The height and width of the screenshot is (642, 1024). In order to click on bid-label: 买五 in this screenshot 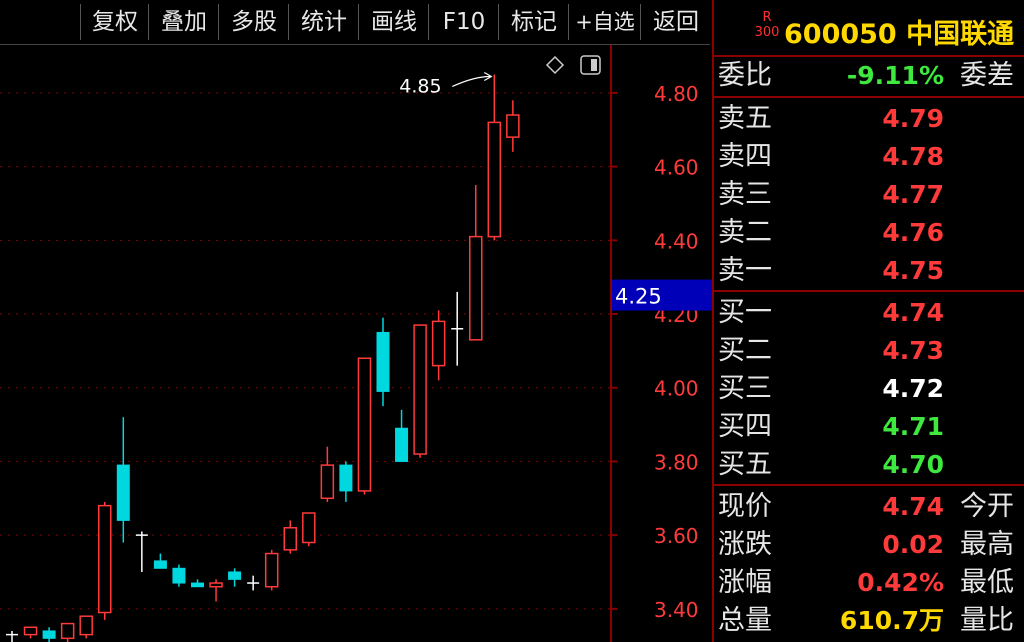, I will do `click(745, 464)`.